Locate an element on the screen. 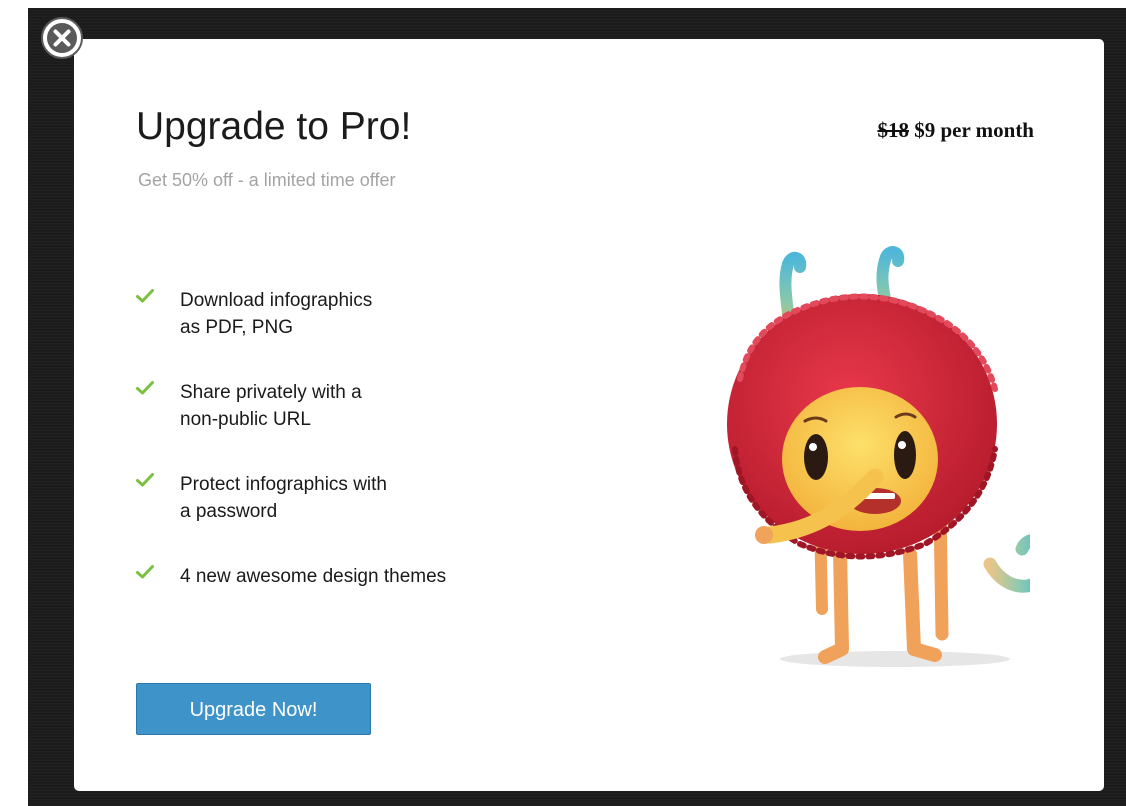 This screenshot has width=1126, height=806. price-label: $18 $9 per month is located at coordinates (955, 130).